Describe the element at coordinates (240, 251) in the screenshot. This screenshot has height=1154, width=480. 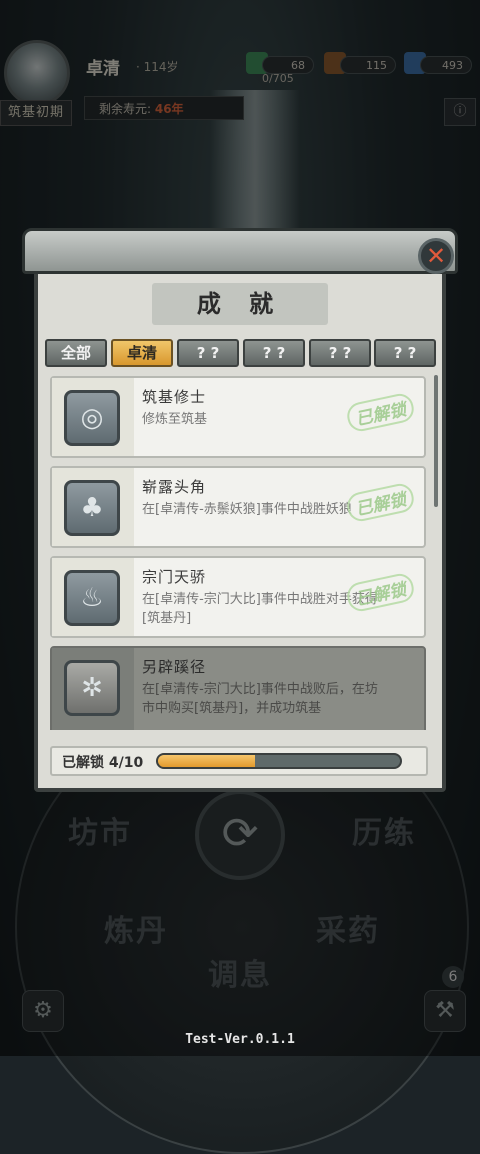
I see `dialog-header-frame` at that location.